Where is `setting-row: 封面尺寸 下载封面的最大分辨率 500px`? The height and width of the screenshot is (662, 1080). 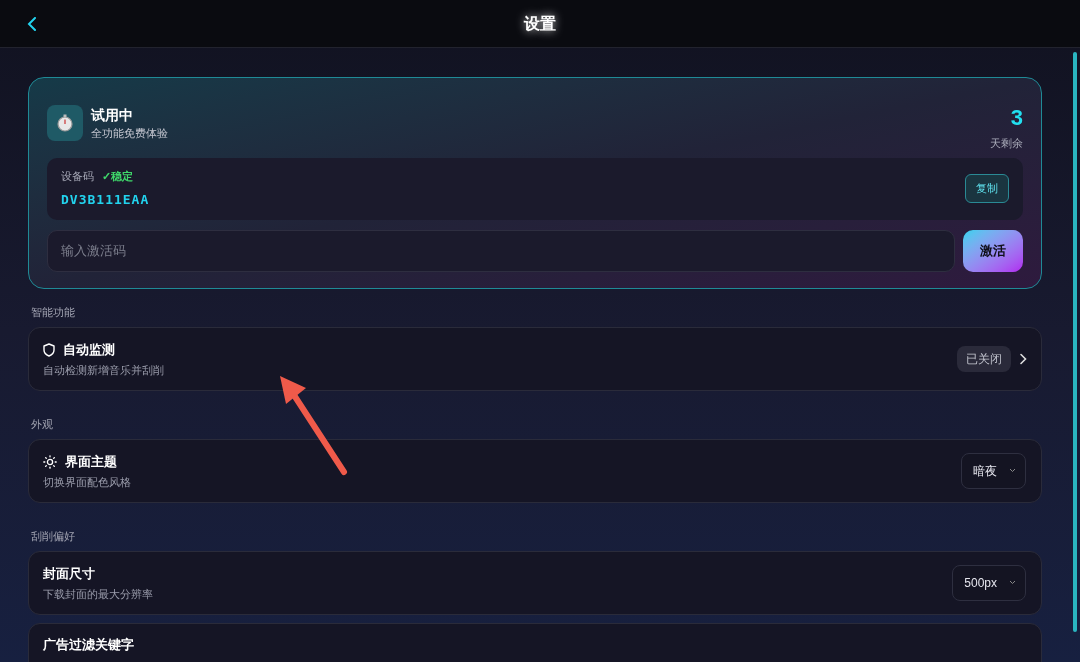 setting-row: 封面尺寸 下载封面的最大分辨率 500px is located at coordinates (535, 582).